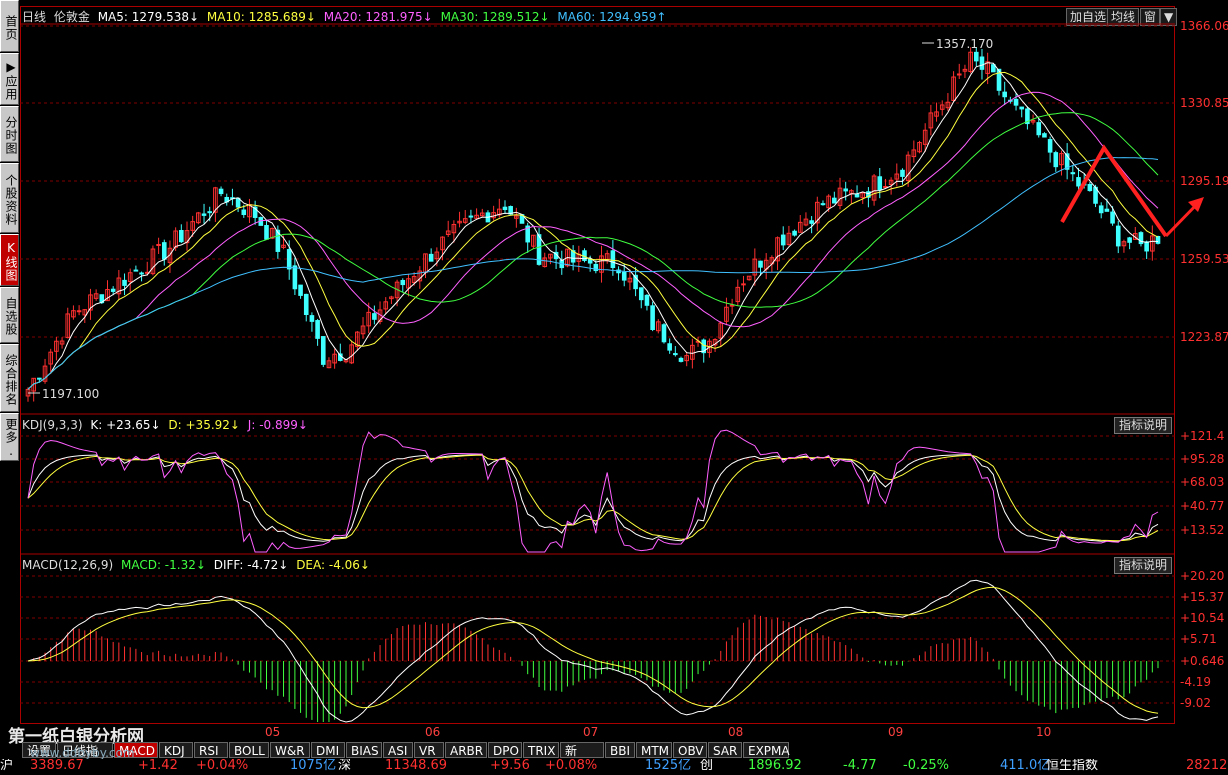 The image size is (1228, 775). Describe the element at coordinates (510, 766) in the screenshot. I see `ticker-item: +9.56` at that location.